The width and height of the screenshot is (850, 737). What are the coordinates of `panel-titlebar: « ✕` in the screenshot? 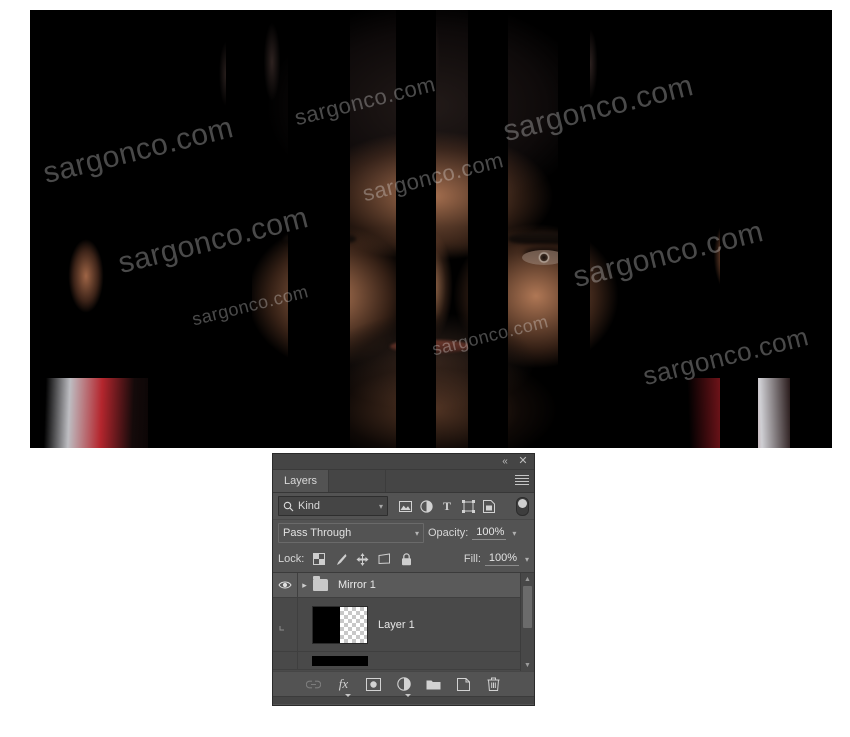 It's located at (403, 462).